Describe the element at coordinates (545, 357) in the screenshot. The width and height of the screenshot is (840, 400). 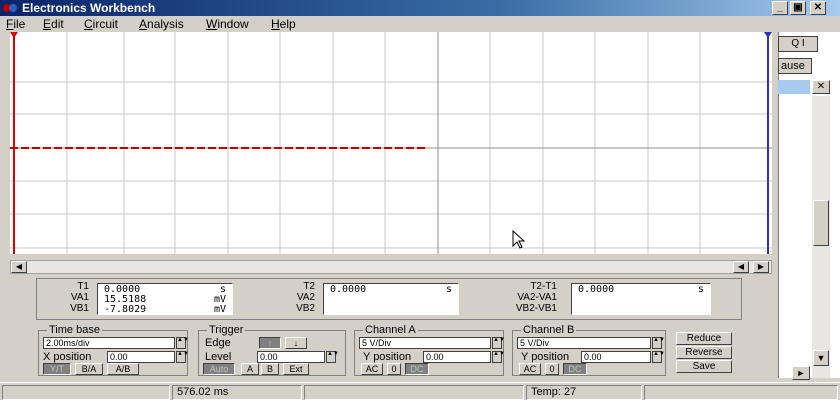
I see `channel-b-ypos-label: Y position` at that location.